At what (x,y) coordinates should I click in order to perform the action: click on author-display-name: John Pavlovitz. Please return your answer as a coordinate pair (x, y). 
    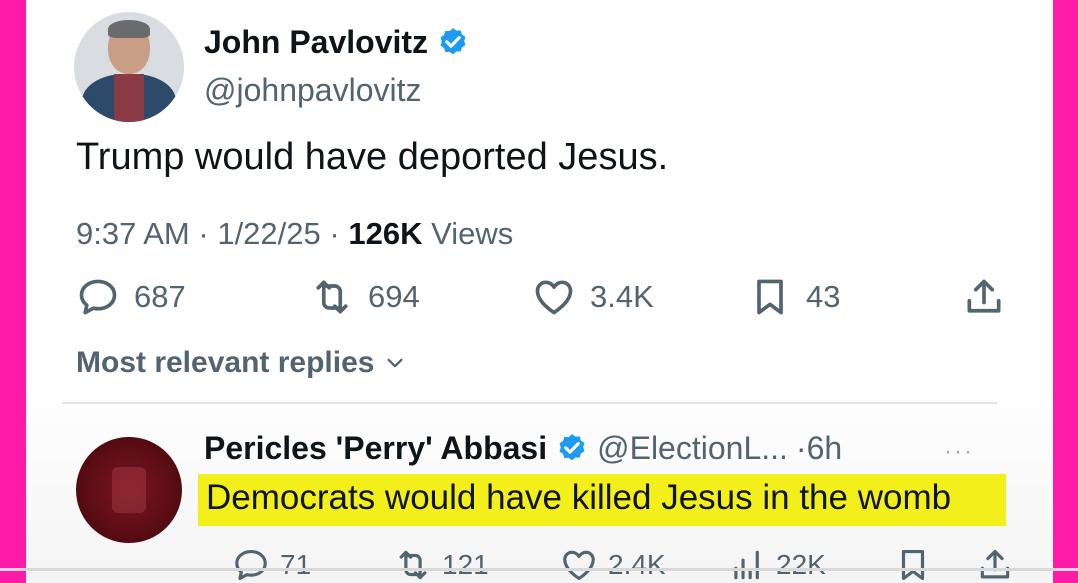
    Looking at the image, I should click on (316, 42).